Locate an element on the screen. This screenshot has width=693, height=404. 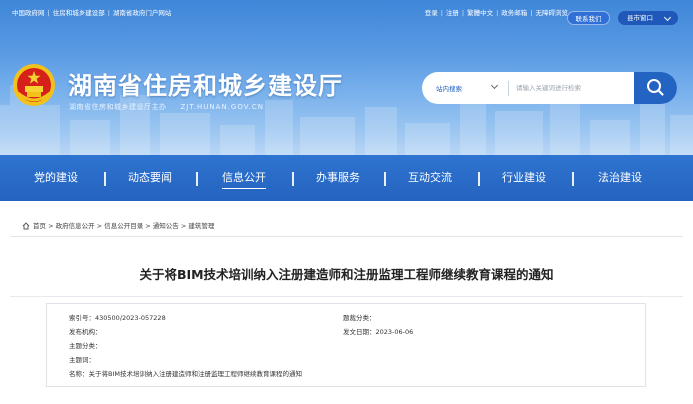
breadcrumb-home: 首页 is located at coordinates (39, 226).